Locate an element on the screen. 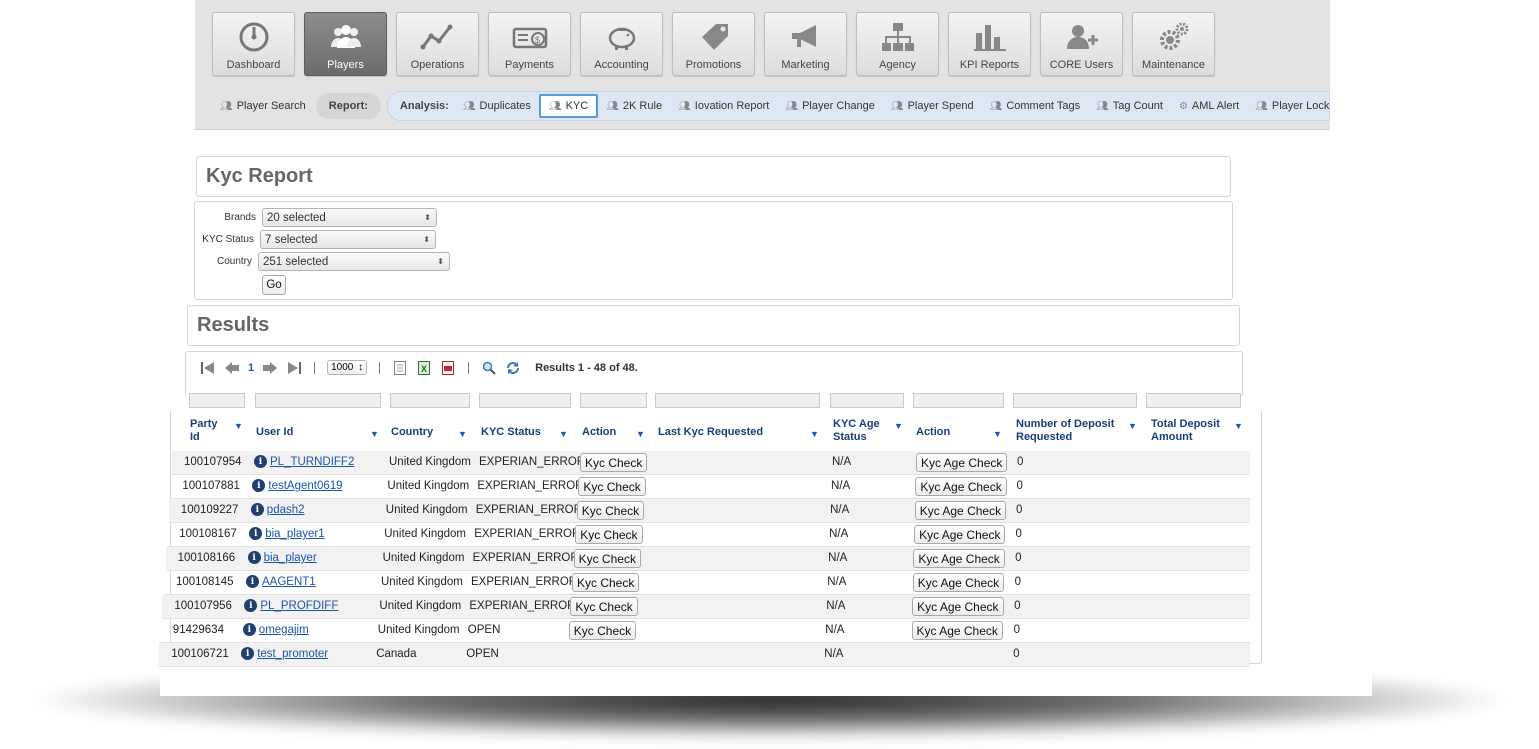 Image resolution: width=1539 pixels, height=749 pixels. user-id-link: testAgent0619 is located at coordinates (305, 486).